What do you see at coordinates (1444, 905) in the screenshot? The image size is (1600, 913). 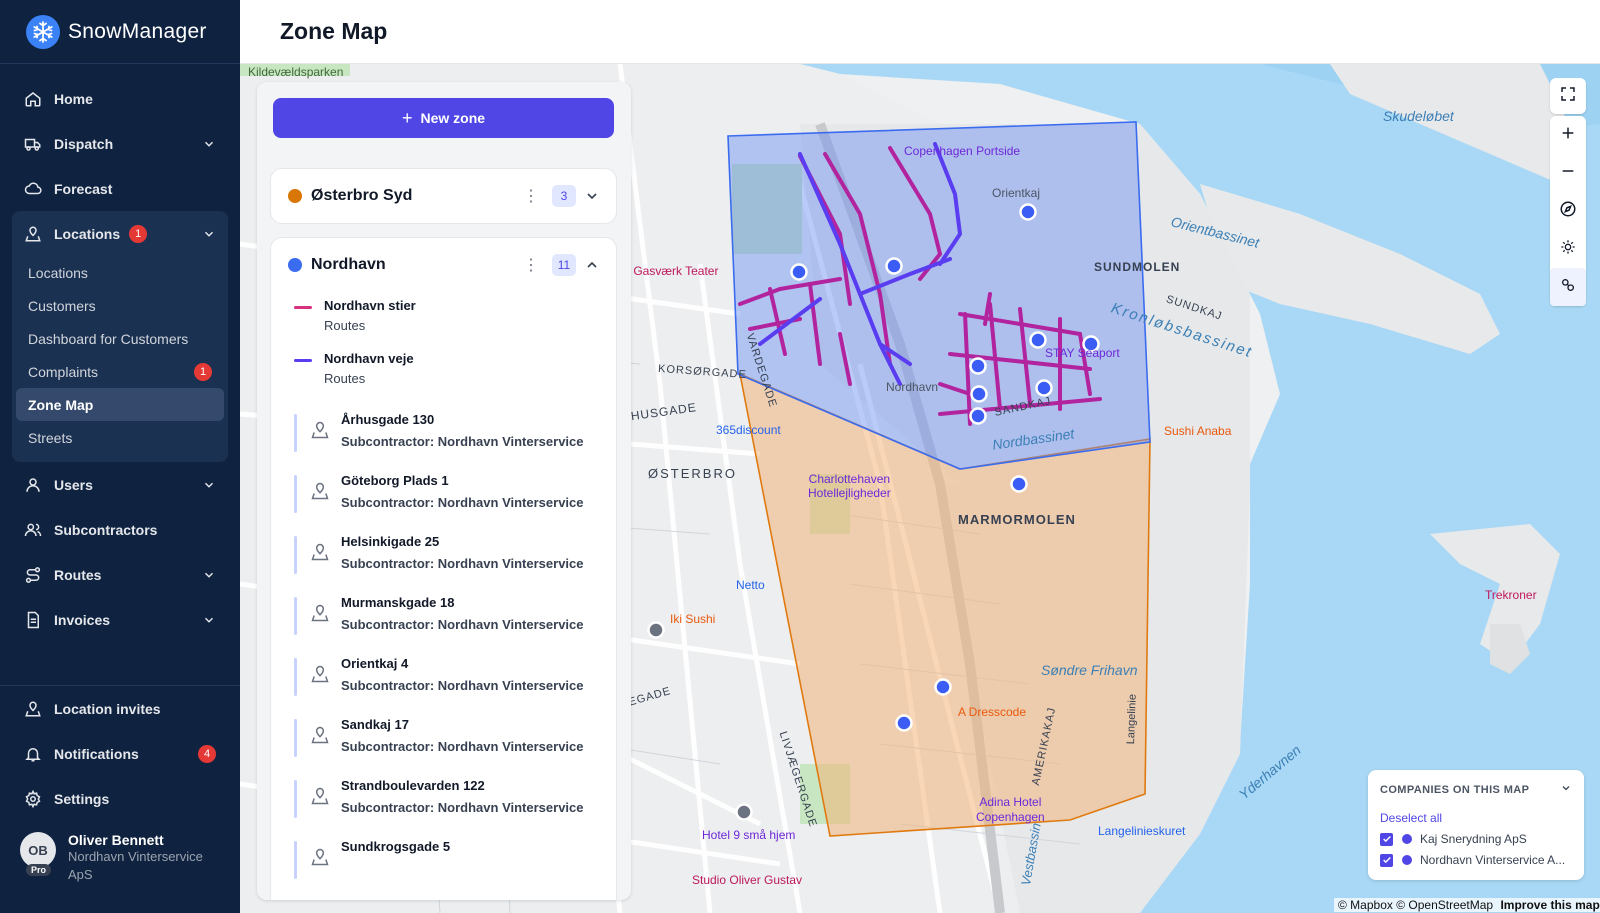 I see `attribution-osm: © OpenStreetMap` at bounding box center [1444, 905].